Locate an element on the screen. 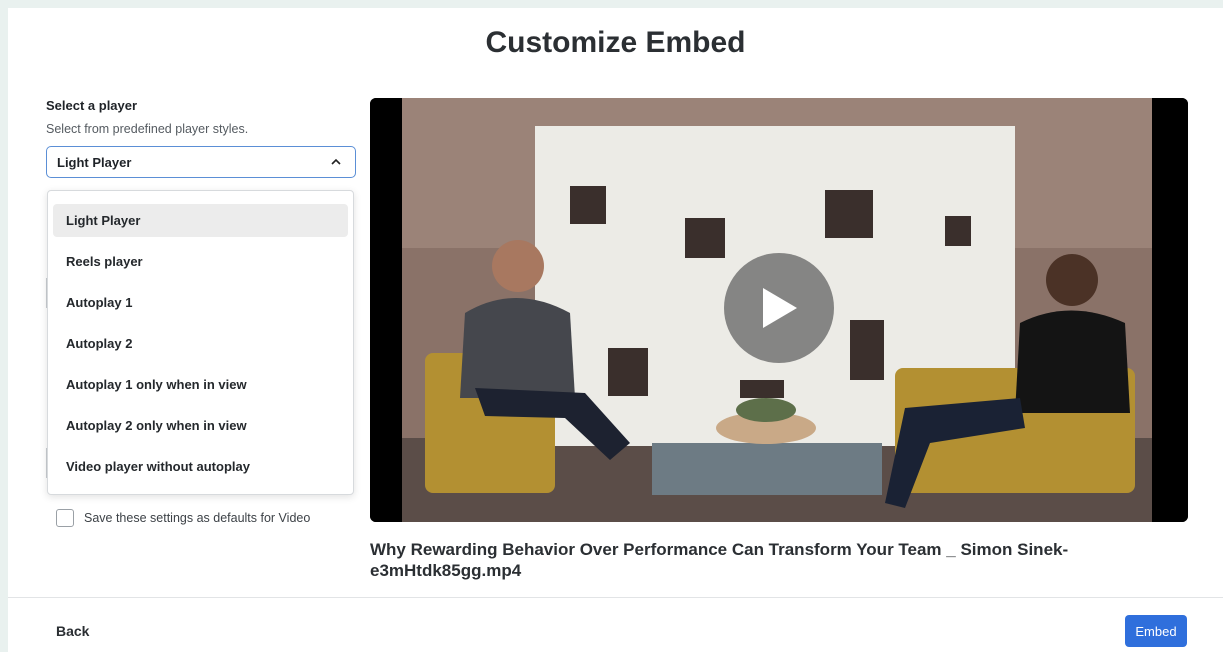  dialog-title: Customize Embed is located at coordinates (615, 42).